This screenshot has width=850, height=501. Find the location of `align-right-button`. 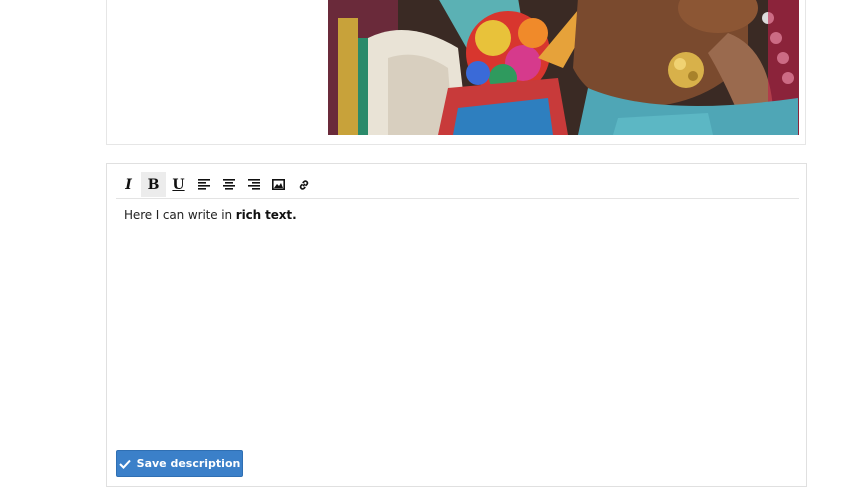

align-right-button is located at coordinates (253, 184).